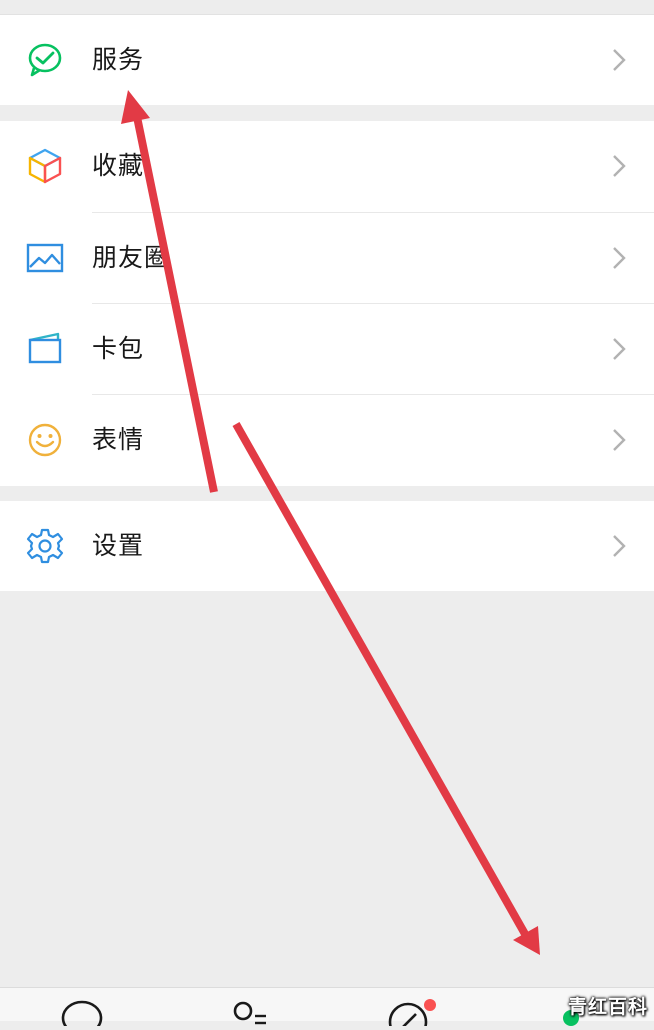 Image resolution: width=654 pixels, height=1030 pixels. I want to click on contacts-tab-icon, so click(248, 1011).